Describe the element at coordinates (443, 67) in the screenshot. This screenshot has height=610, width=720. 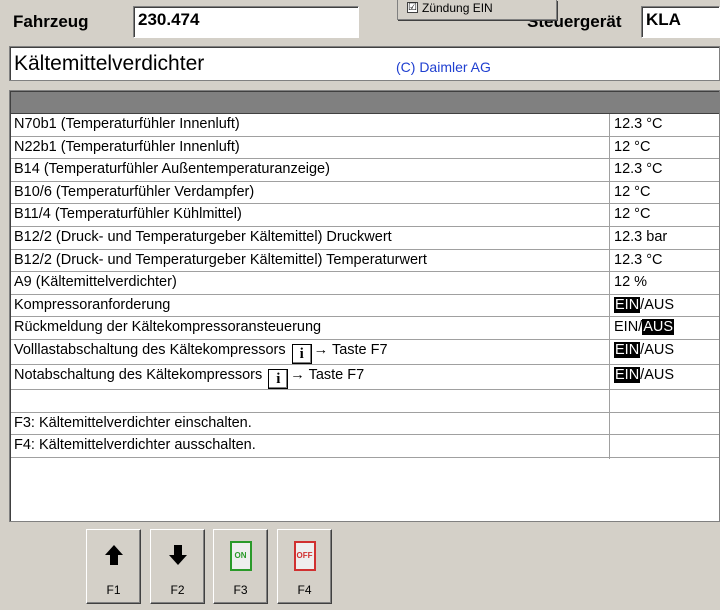
I see `copyright-text: (C) Daimler AG` at that location.